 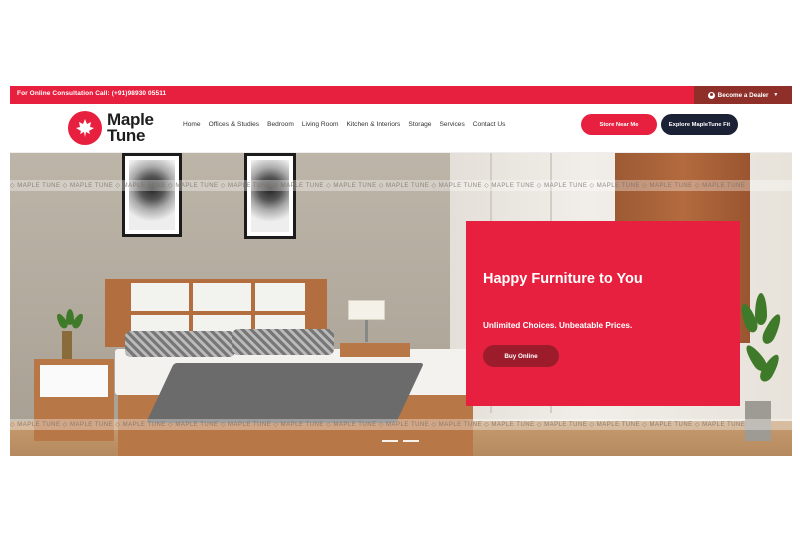 I want to click on nav-contact-us: Contact Us, so click(x=489, y=124).